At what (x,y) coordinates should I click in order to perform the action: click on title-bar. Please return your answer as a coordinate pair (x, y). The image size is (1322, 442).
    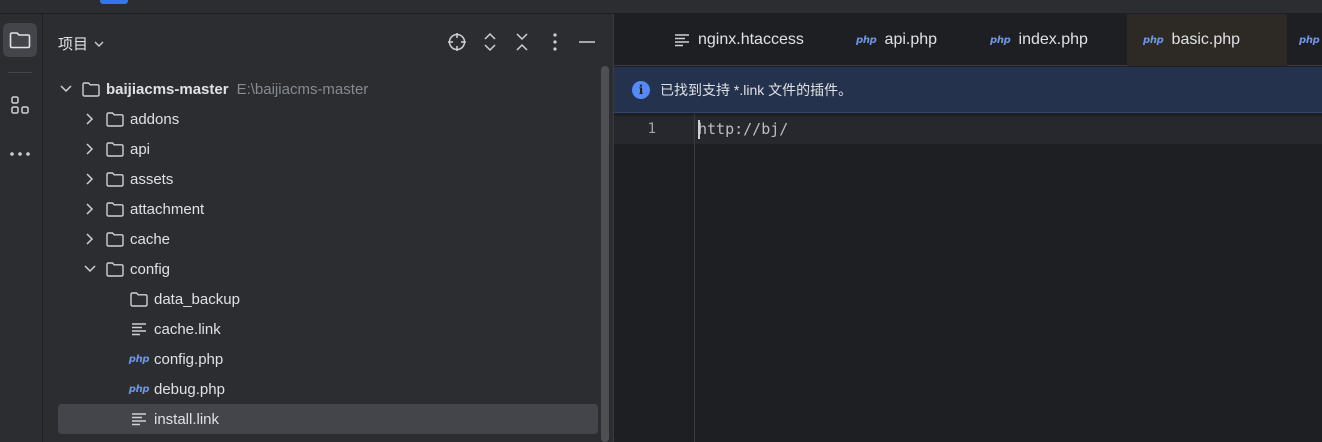
    Looking at the image, I should click on (661, 7).